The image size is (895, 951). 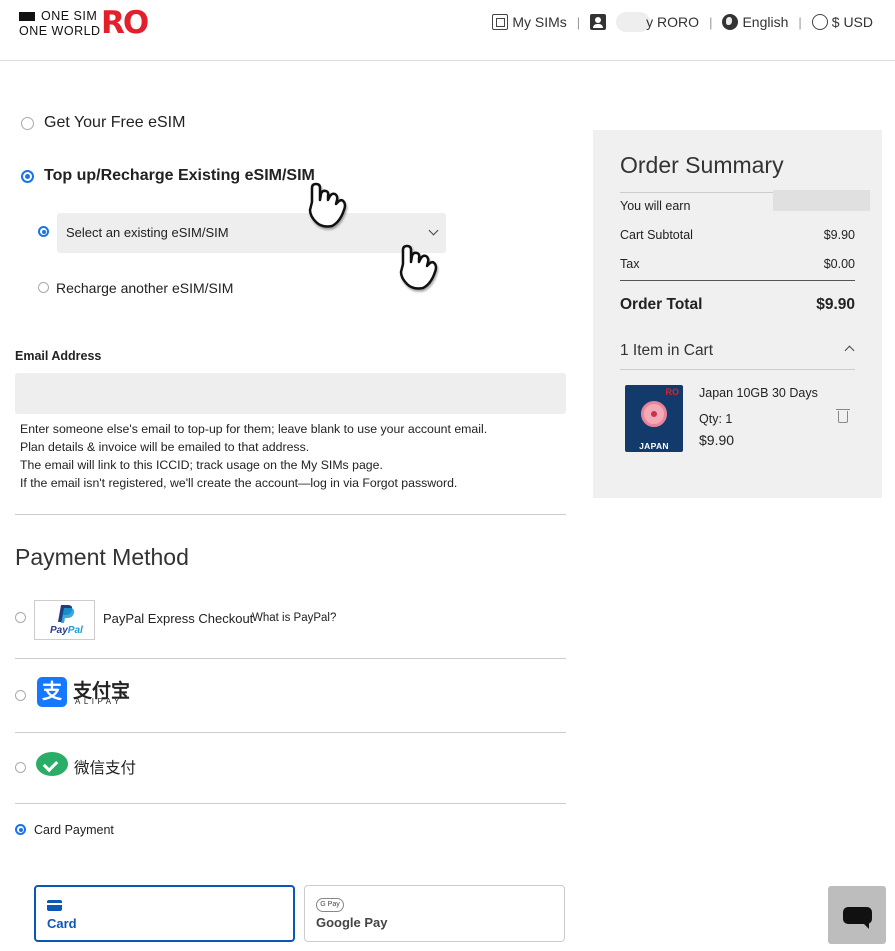 What do you see at coordinates (66, 614) in the screenshot?
I see `paypal-icon` at bounding box center [66, 614].